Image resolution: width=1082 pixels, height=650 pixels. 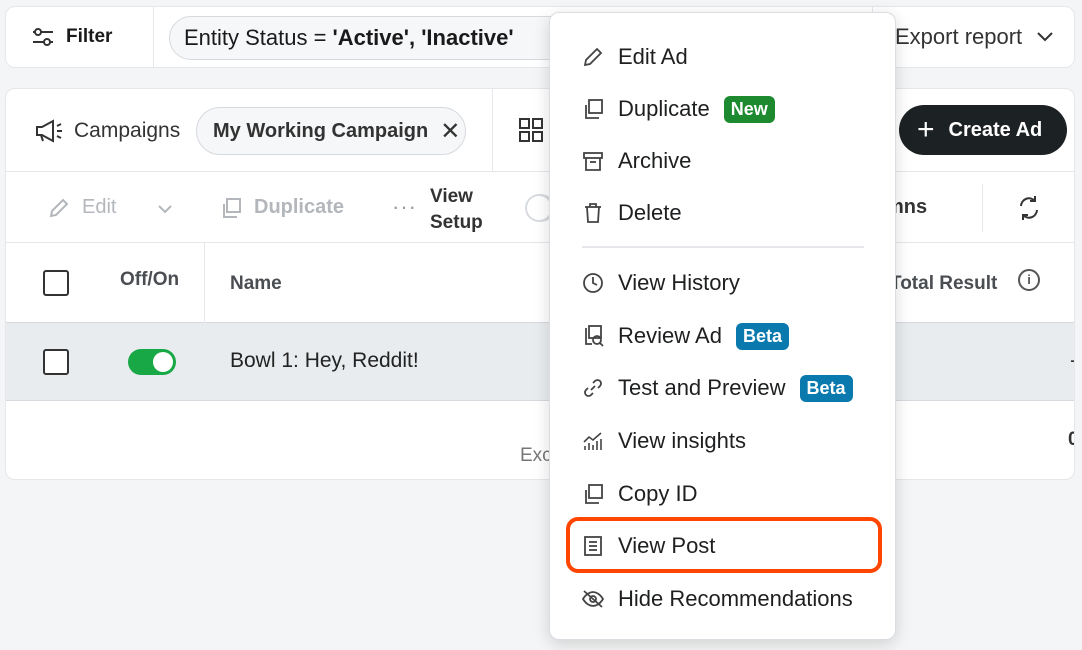 What do you see at coordinates (404, 207) in the screenshot?
I see `more-icon: ···` at bounding box center [404, 207].